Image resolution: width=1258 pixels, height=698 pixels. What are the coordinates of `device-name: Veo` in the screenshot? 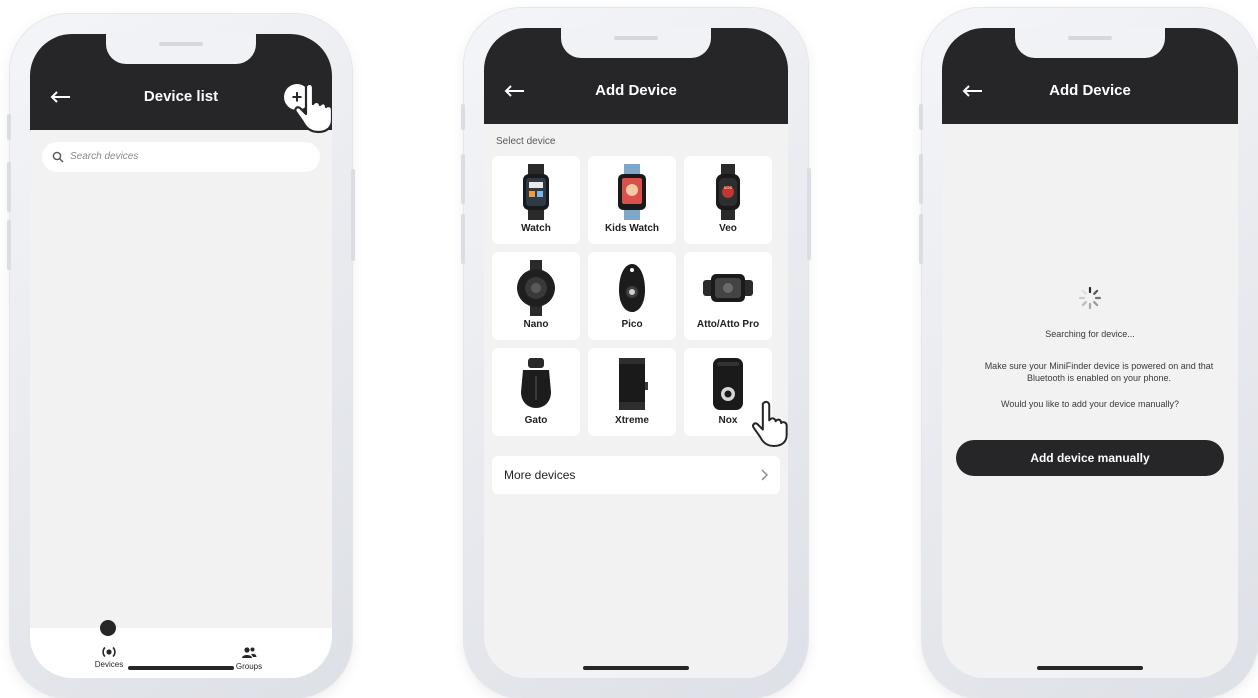 It's located at (728, 228).